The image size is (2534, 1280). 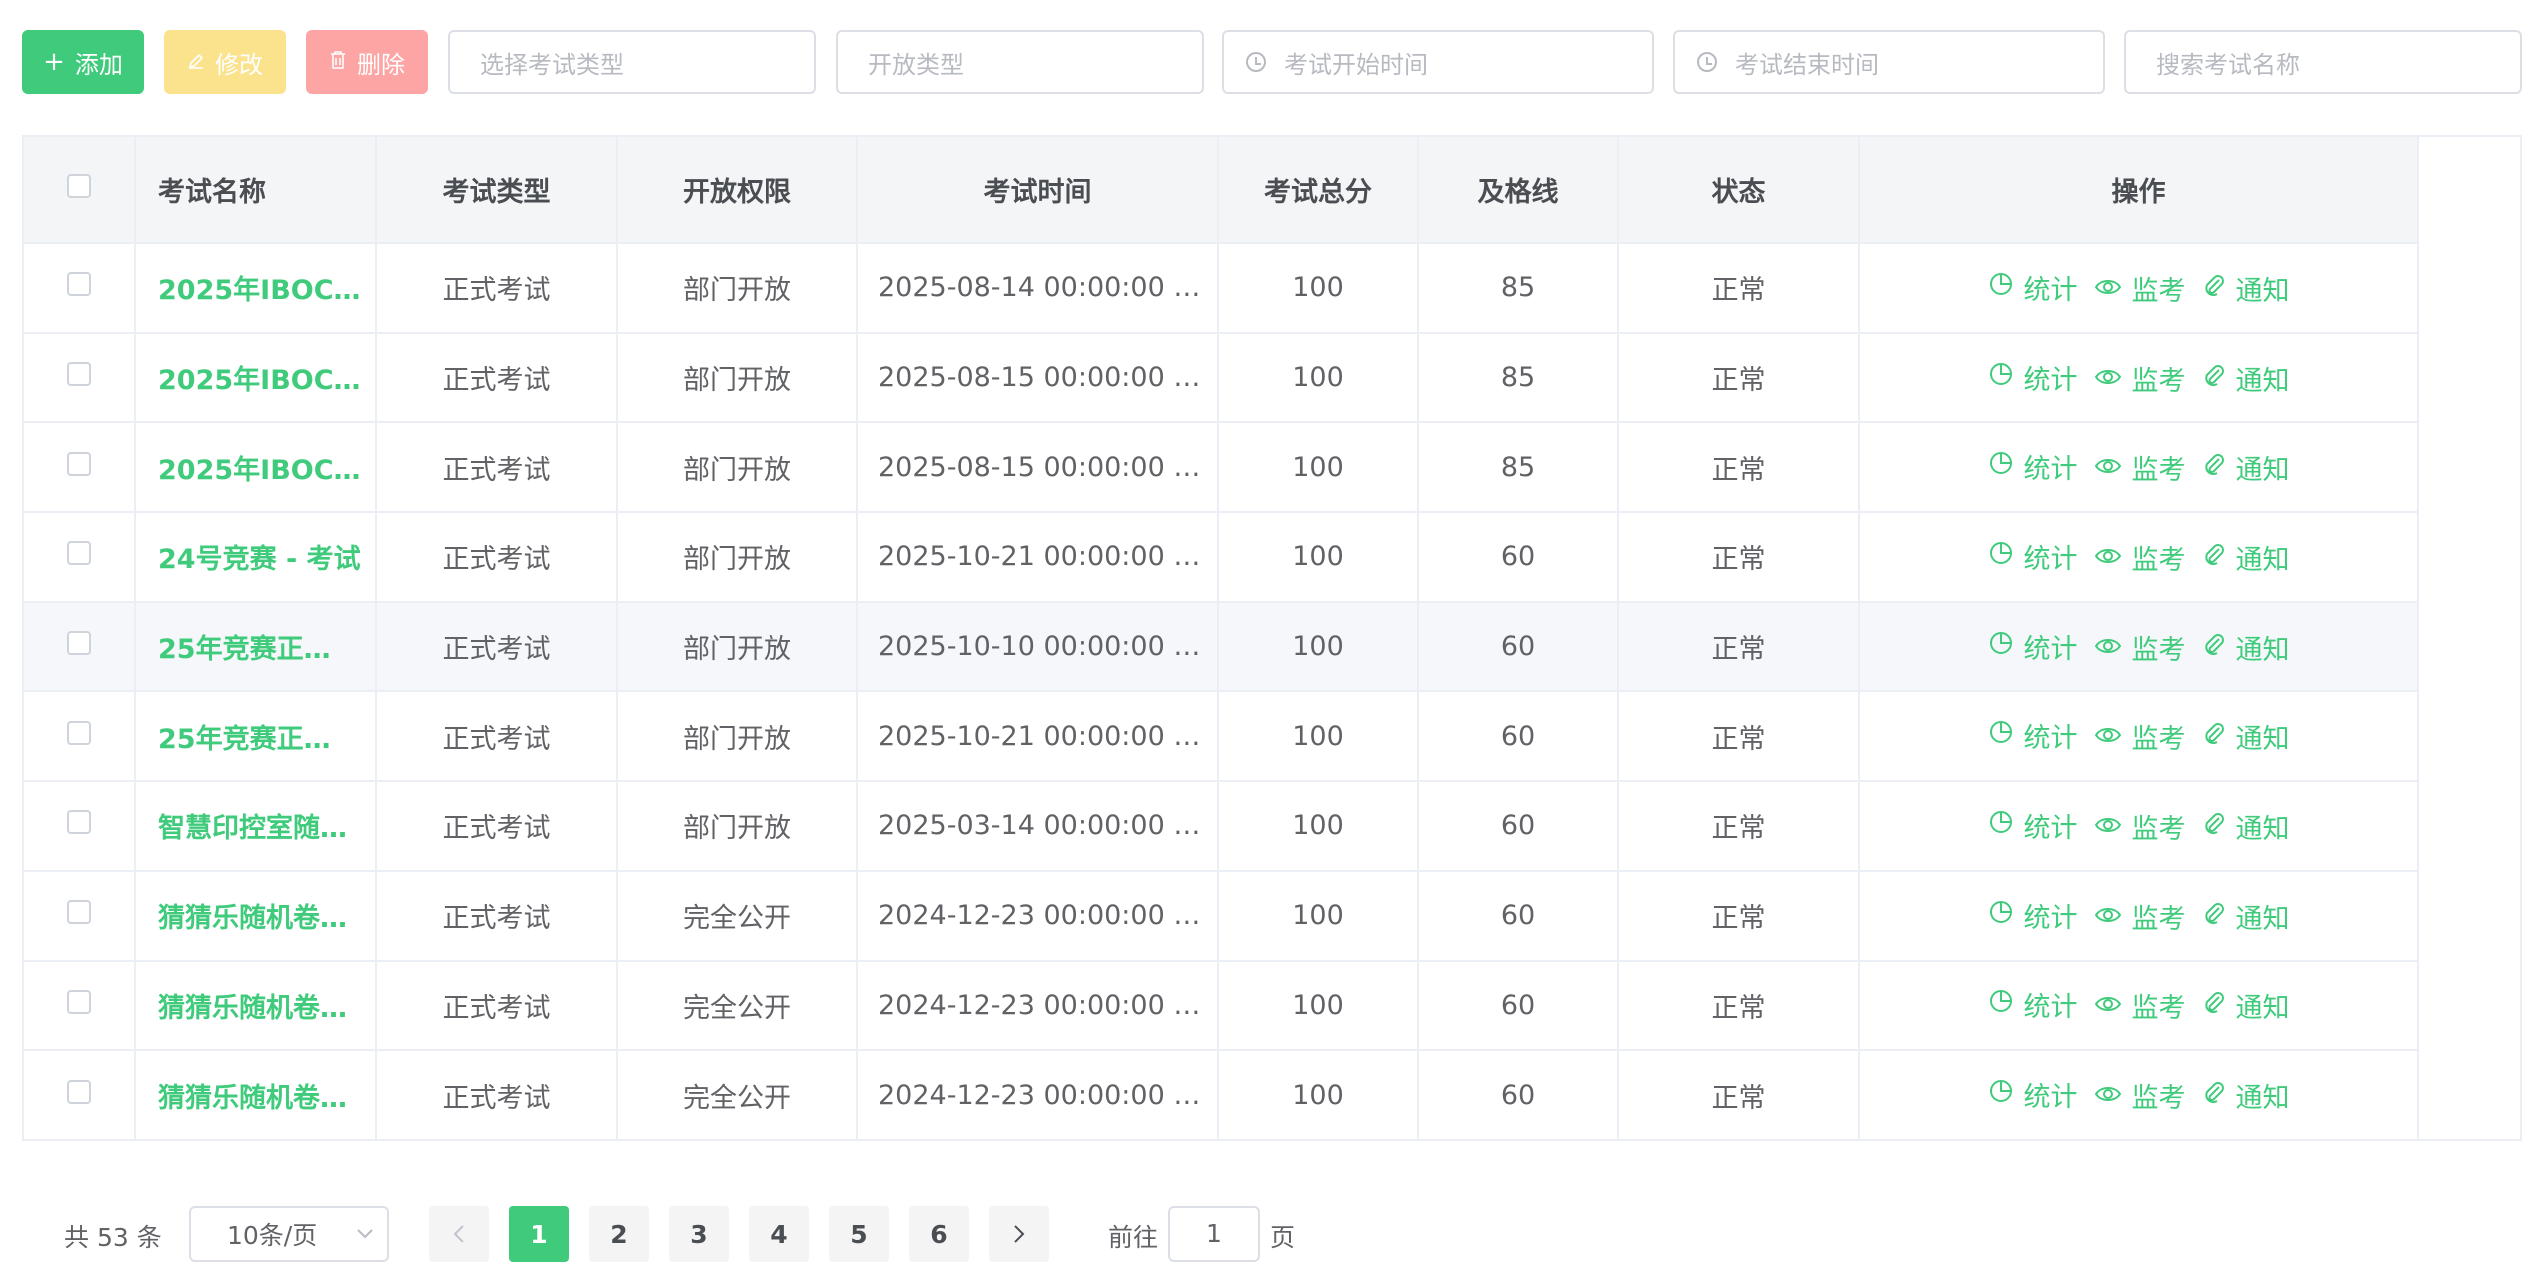 I want to click on stats-label: 统计, so click(x=2050, y=739).